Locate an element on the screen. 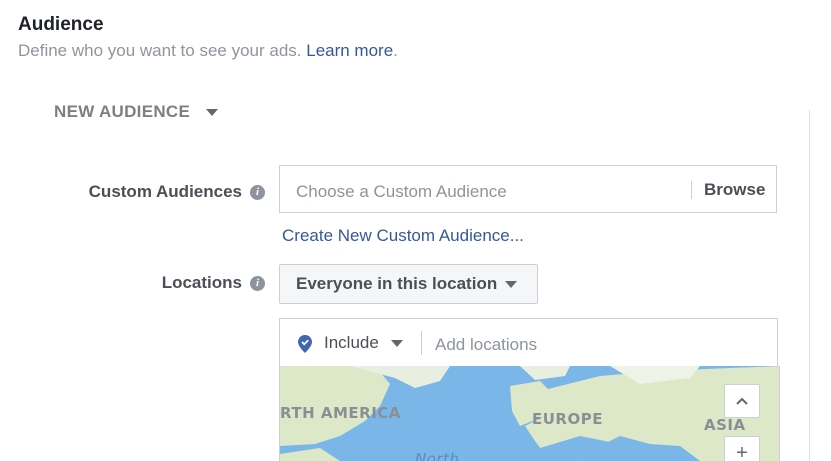  location-pin-icon is located at coordinates (305, 344).